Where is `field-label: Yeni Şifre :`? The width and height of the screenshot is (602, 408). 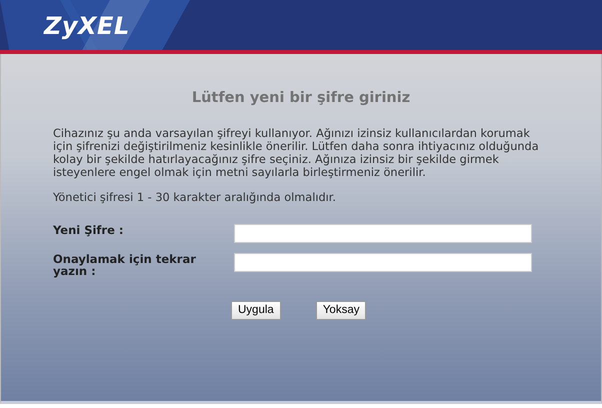
field-label: Yeni Şifre : is located at coordinates (89, 230).